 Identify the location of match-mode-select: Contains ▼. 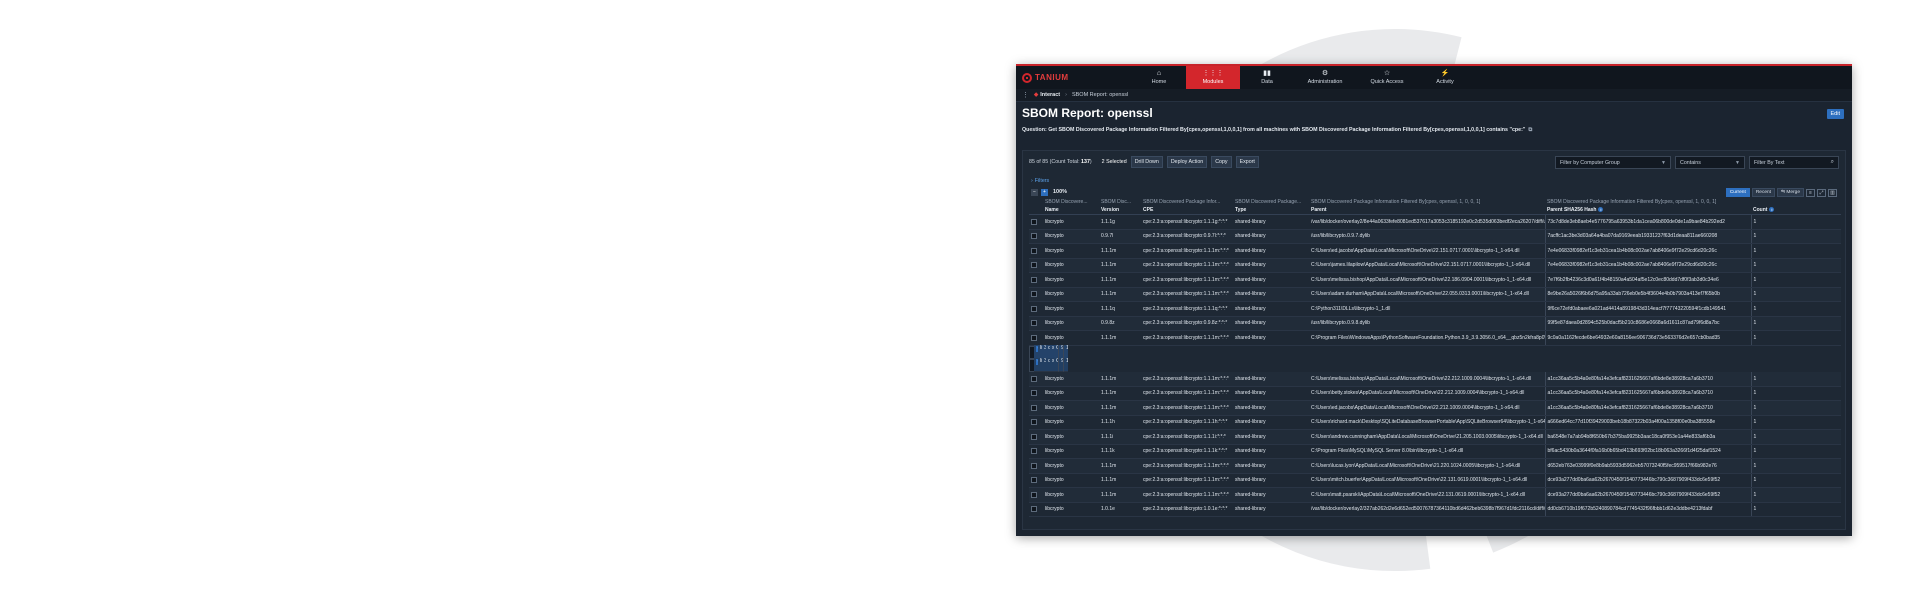
(1710, 162).